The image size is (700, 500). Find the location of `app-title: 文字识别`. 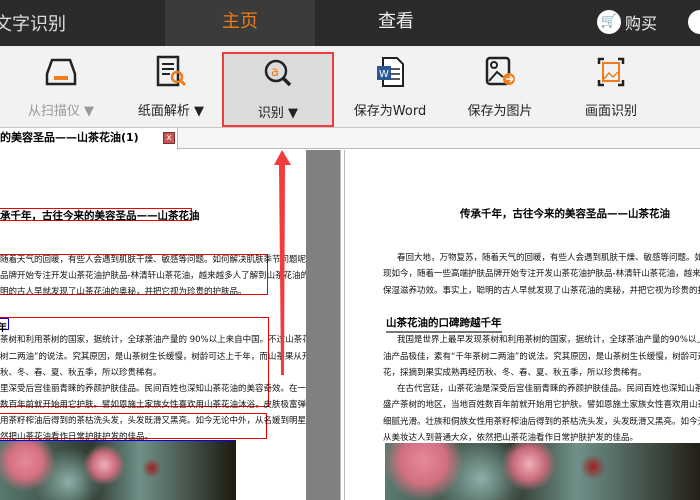

app-title: 文字识别 is located at coordinates (33, 24).